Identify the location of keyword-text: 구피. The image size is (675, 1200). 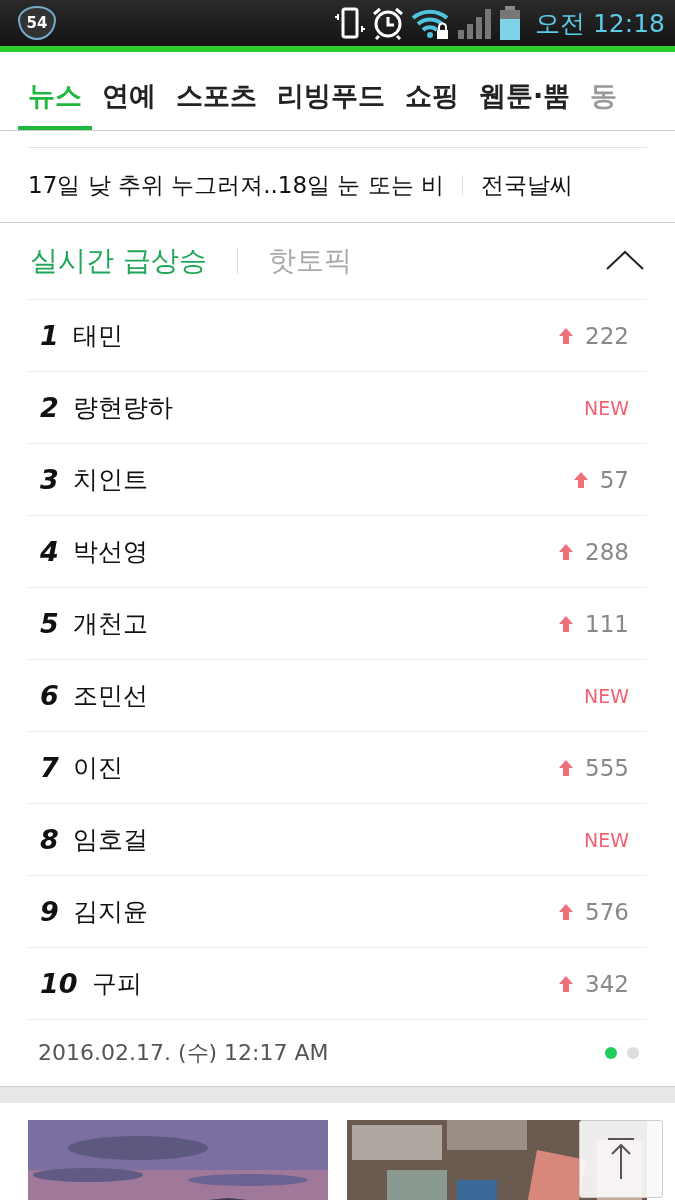
(116, 984).